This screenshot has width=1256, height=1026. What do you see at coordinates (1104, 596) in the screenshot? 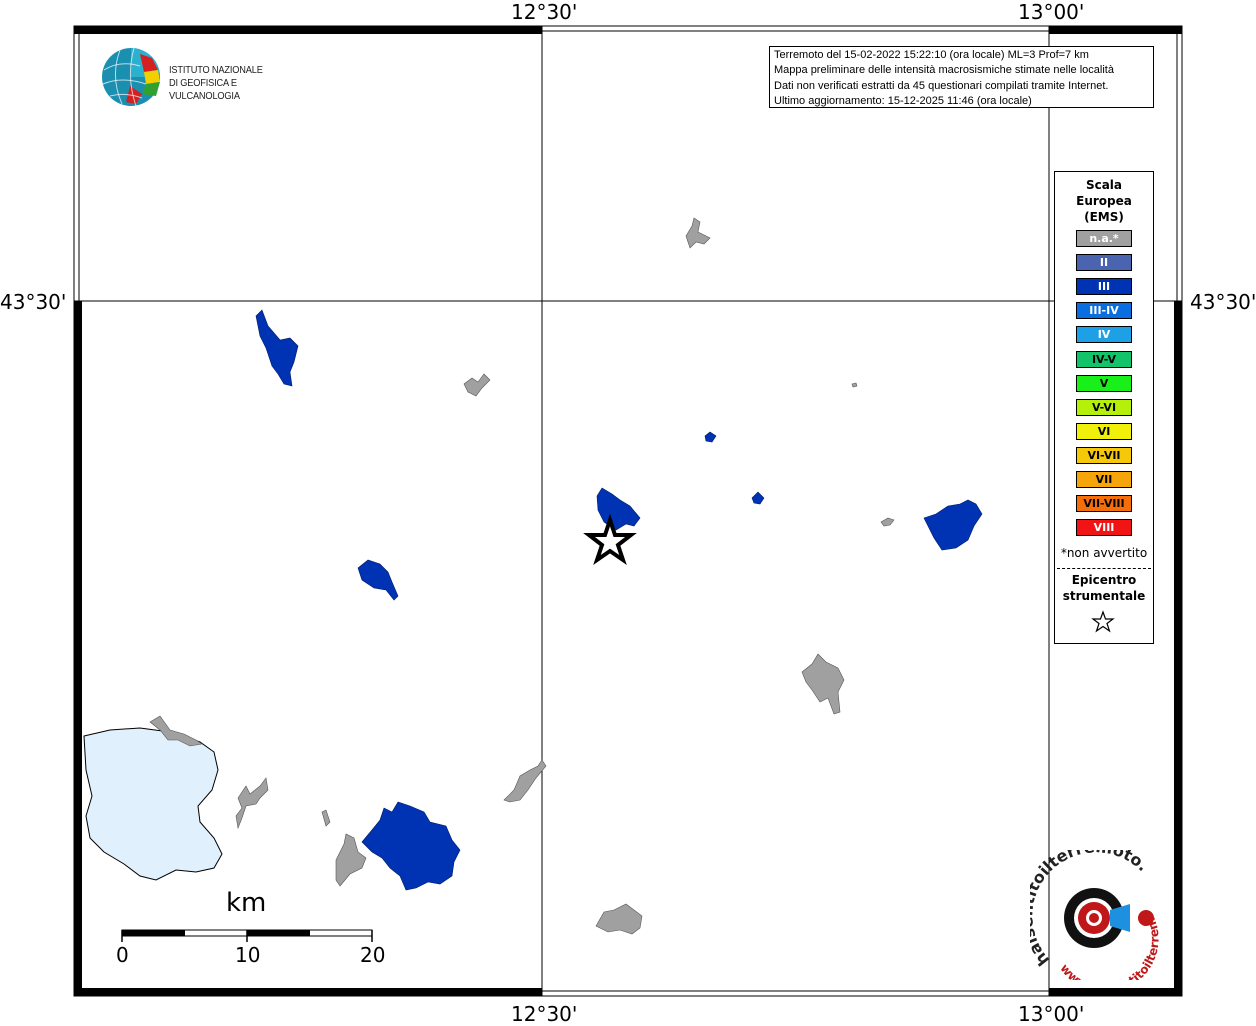
I see `legend-epicenter-line: strumentale` at bounding box center [1104, 596].